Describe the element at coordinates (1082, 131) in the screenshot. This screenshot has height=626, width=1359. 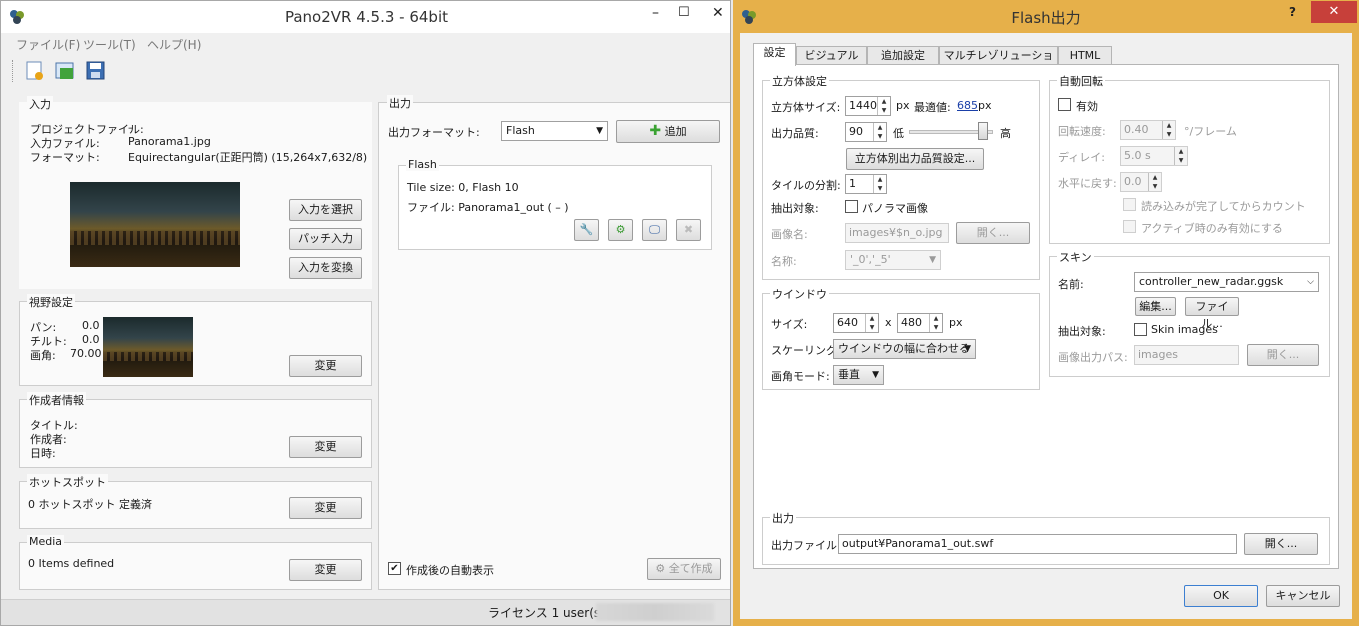
I see `speed-label: 回転速度:` at that location.